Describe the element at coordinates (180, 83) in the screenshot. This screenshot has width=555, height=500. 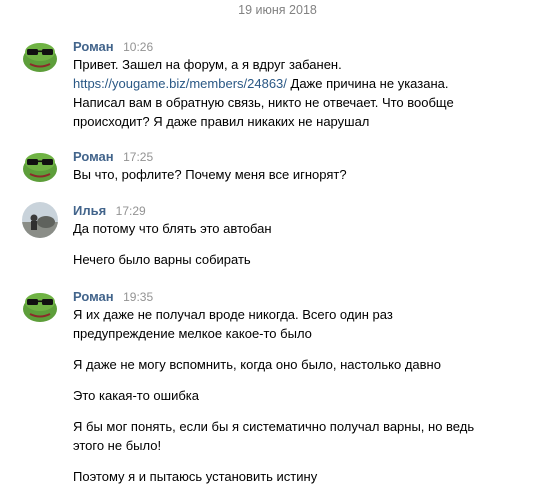
I see `profile-link: https://yougame.biz/members/24863/` at that location.